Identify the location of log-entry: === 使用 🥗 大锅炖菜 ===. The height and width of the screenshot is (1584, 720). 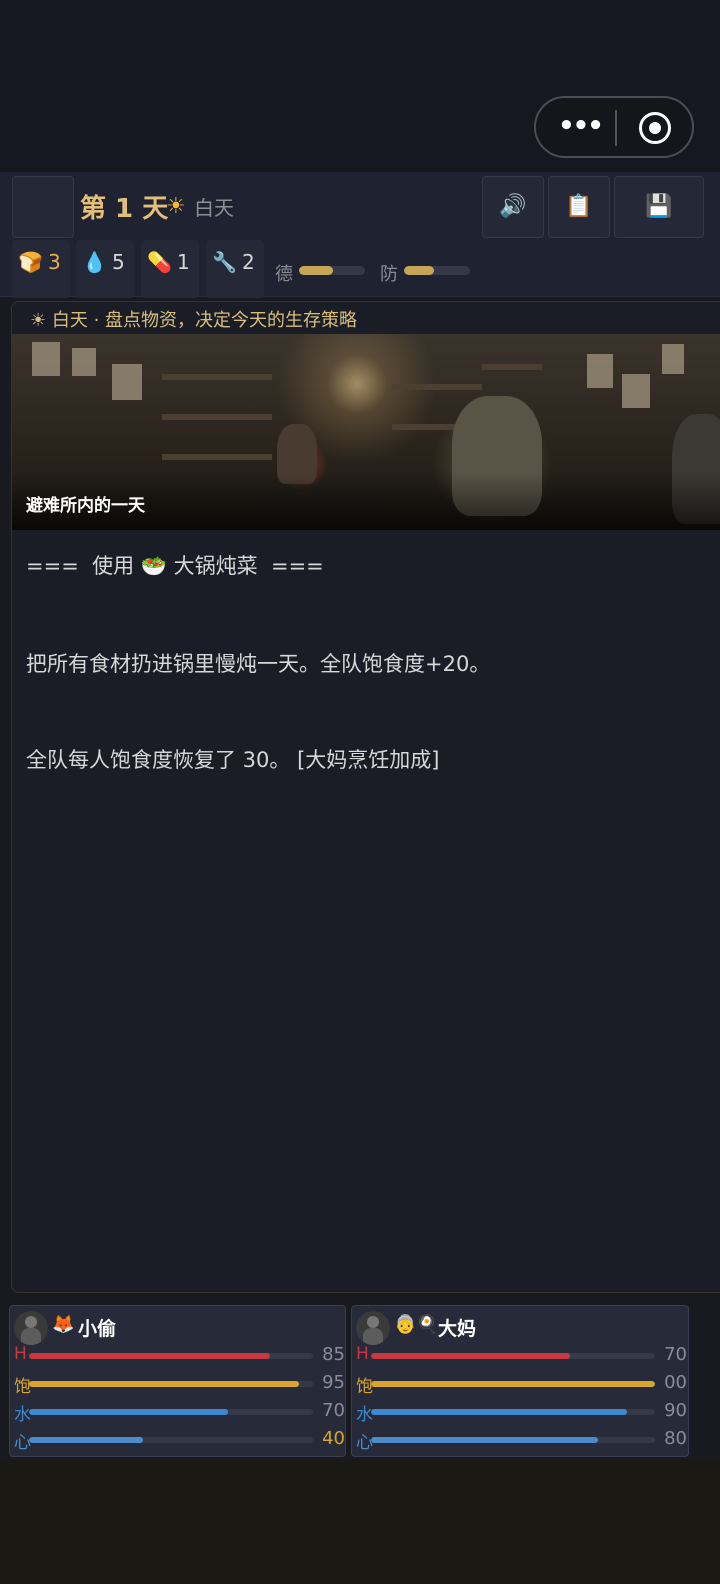
(175, 566).